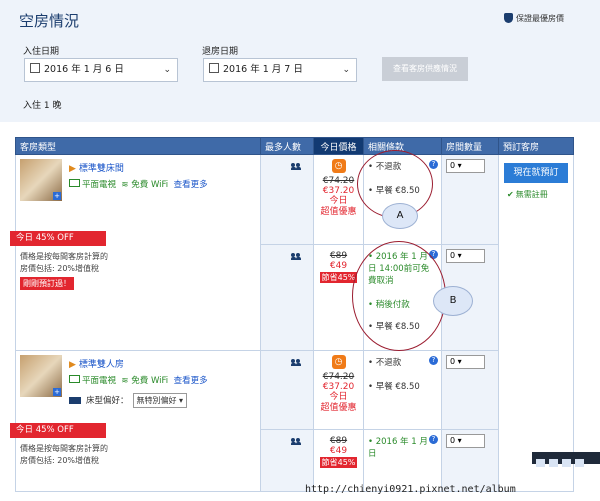 The height and width of the screenshot is (501, 600). Describe the element at coordinates (425, 69) in the screenshot. I see `check-availability-button: 查看客房供應情況` at that location.